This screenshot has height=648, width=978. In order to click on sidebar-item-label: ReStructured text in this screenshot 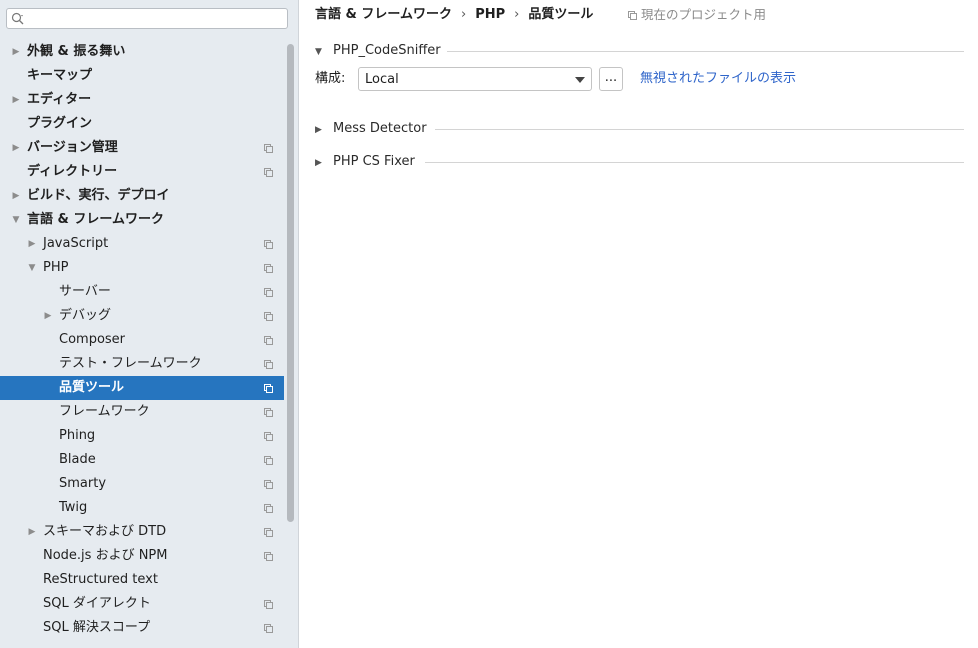, I will do `click(100, 579)`.